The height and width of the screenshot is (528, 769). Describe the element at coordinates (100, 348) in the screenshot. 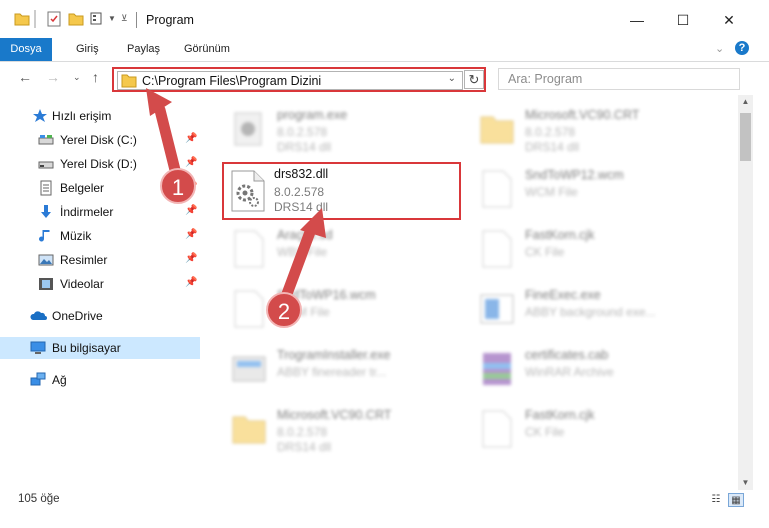

I see `sidebar-item-this-pc: Bu bilgisayar` at that location.